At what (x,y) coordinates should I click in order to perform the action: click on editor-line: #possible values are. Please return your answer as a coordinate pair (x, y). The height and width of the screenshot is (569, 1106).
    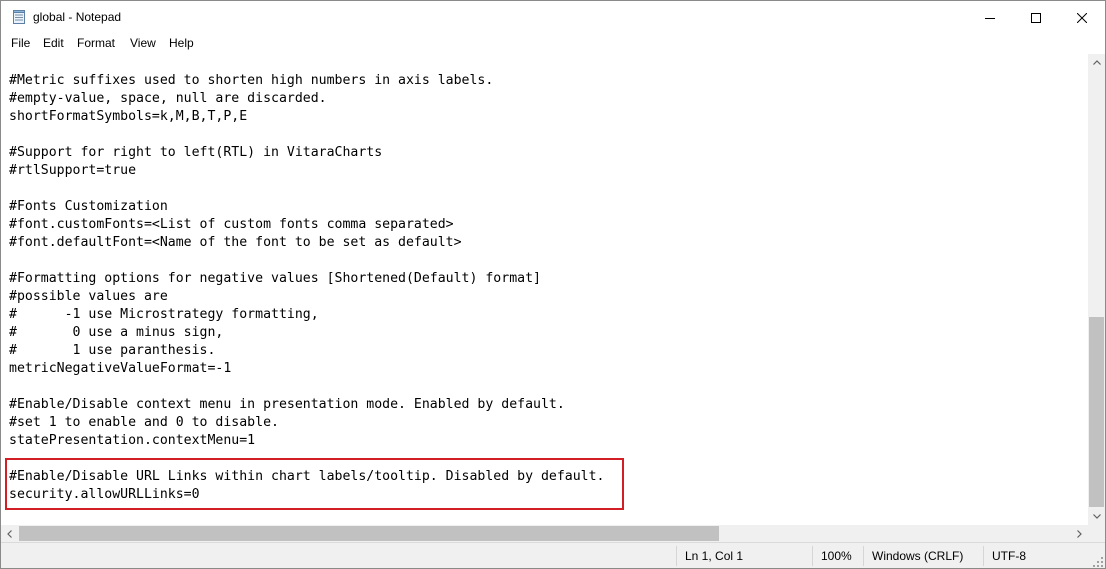
    Looking at the image, I should click on (88, 296).